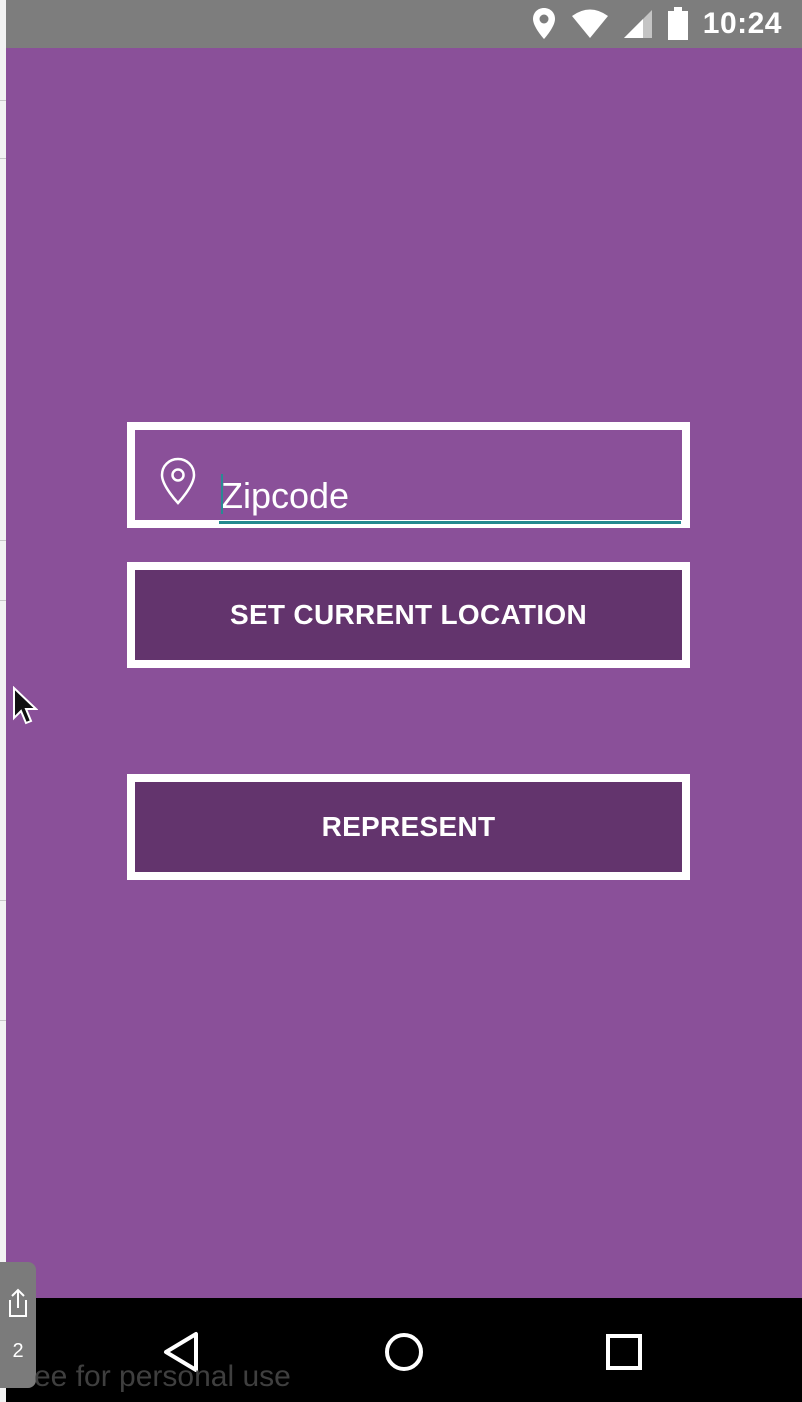 The width and height of the screenshot is (802, 1402). I want to click on map-pin-icon, so click(178, 481).